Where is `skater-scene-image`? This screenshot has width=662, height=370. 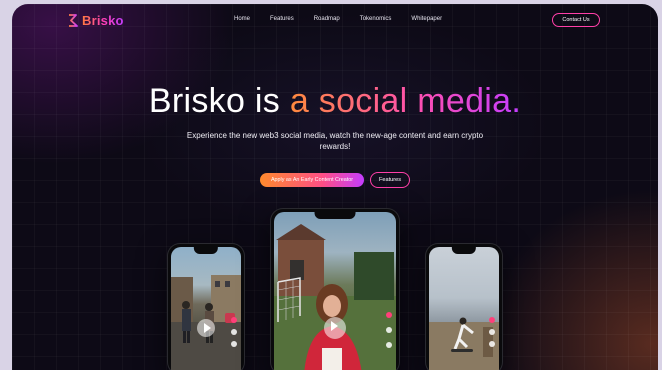 skater-scene-image is located at coordinates (464, 343).